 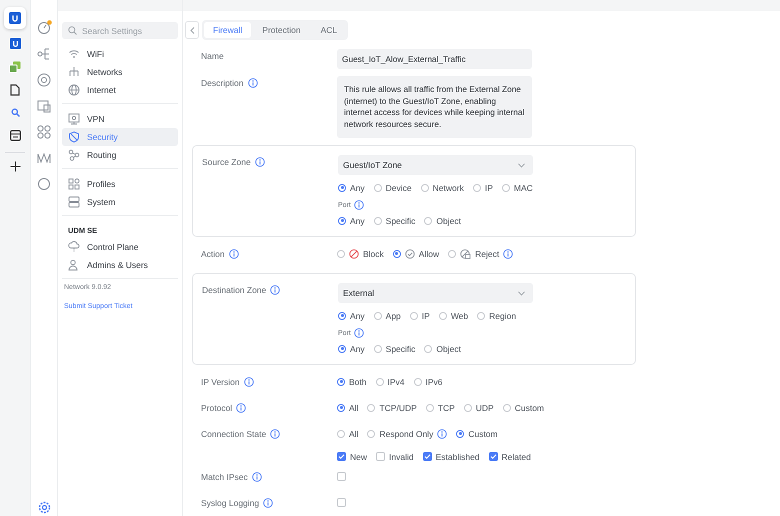 What do you see at coordinates (446, 407) in the screenshot?
I see `option-label: TCP` at bounding box center [446, 407].